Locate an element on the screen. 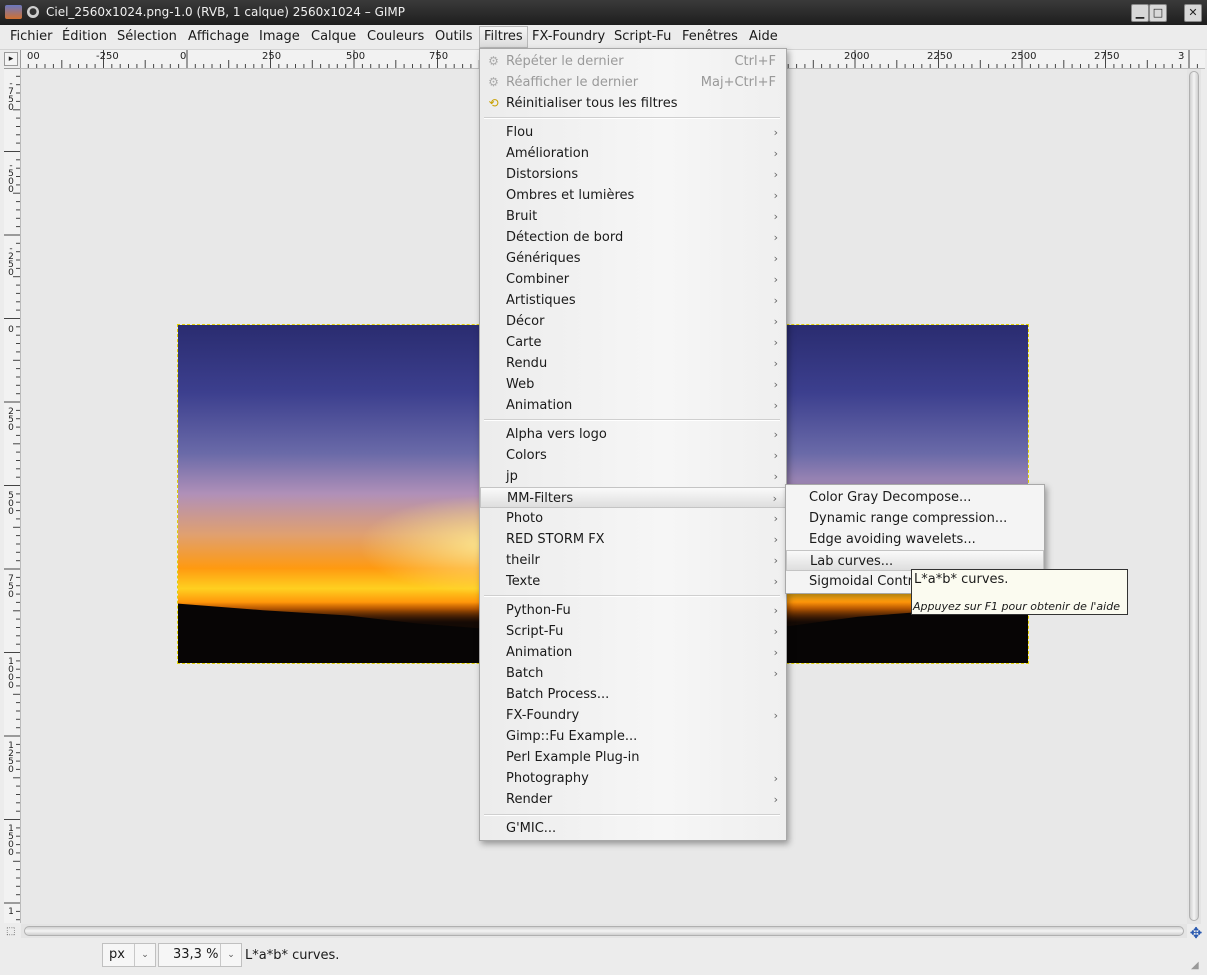  menu-item-combiner: Combiner › is located at coordinates (633, 279).